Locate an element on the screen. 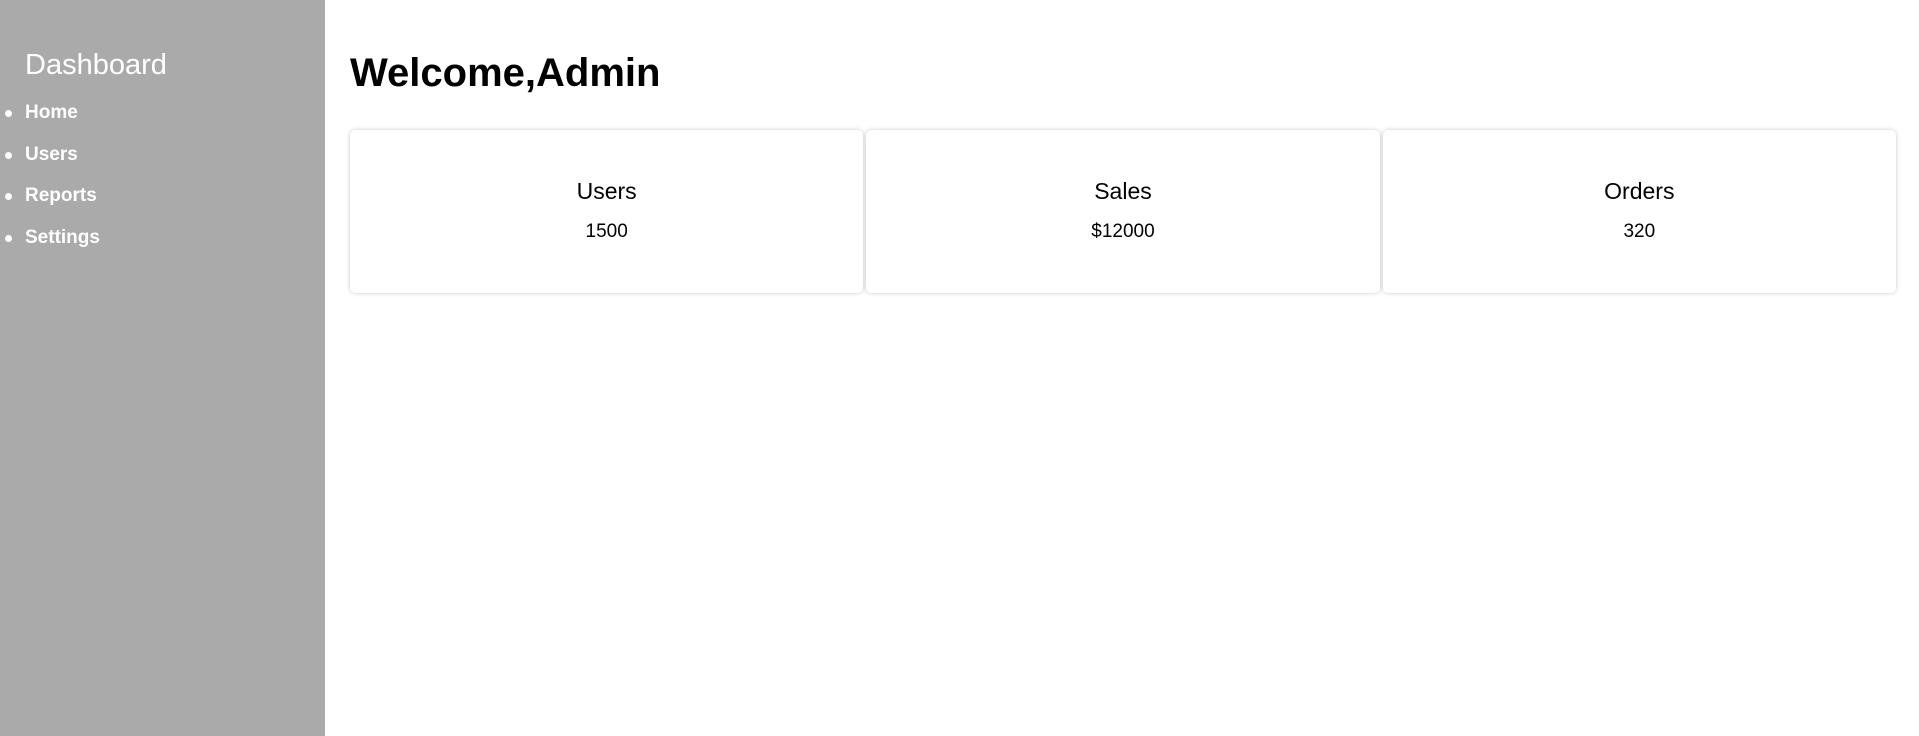 This screenshot has width=1919, height=736. sidebar-item-label: Settings is located at coordinates (62, 237).